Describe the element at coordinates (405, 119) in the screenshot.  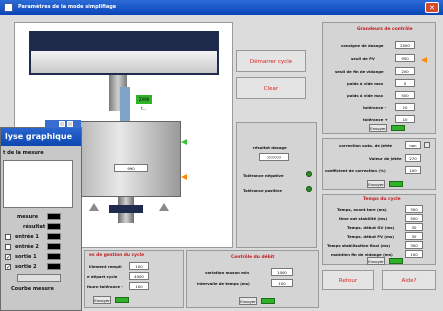
I see `cp-value-6: 10` at that location.